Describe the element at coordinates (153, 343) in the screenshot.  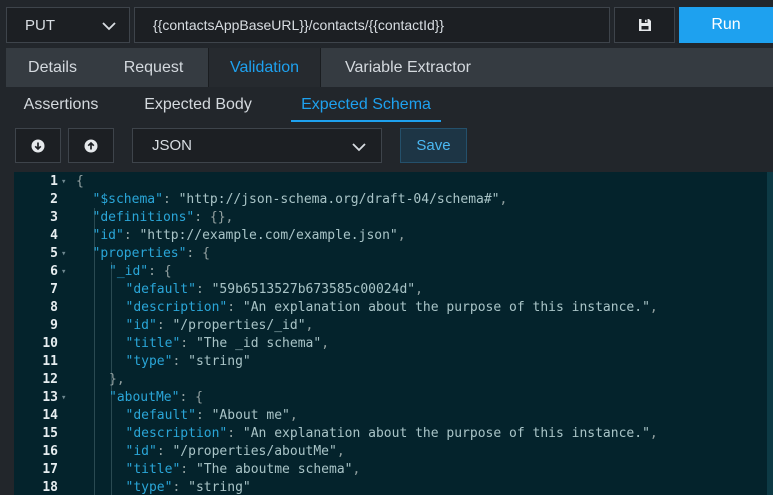
I see `json-key: "title"` at that location.